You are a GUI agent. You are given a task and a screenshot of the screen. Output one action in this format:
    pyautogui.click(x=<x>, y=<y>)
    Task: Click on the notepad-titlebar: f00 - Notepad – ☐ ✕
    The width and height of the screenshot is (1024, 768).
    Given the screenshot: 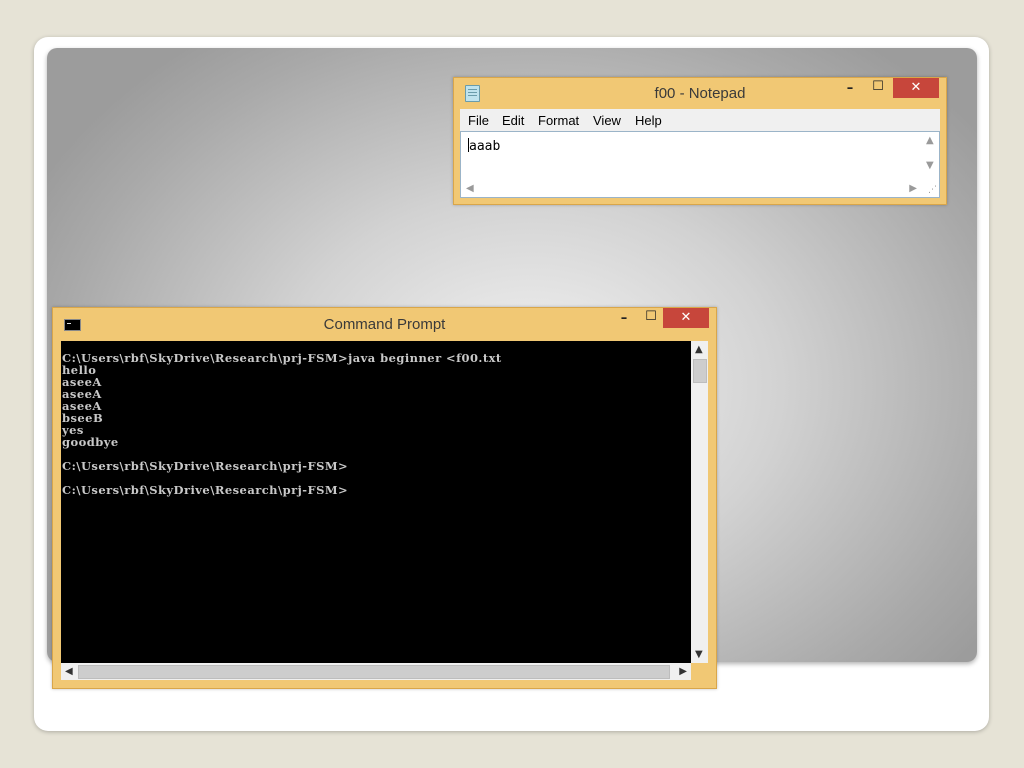 What is the action you would take?
    pyautogui.click(x=700, y=93)
    